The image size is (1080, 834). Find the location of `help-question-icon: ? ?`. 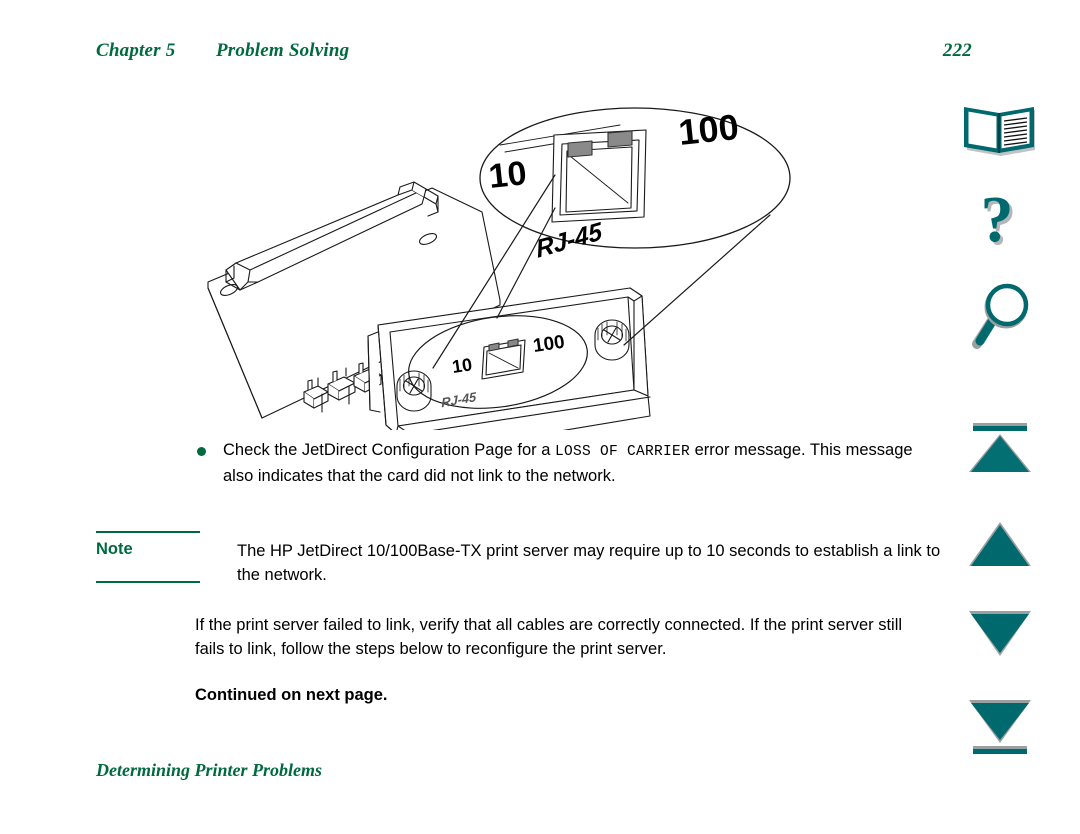

help-question-icon: ? ? is located at coordinates (1000, 229).